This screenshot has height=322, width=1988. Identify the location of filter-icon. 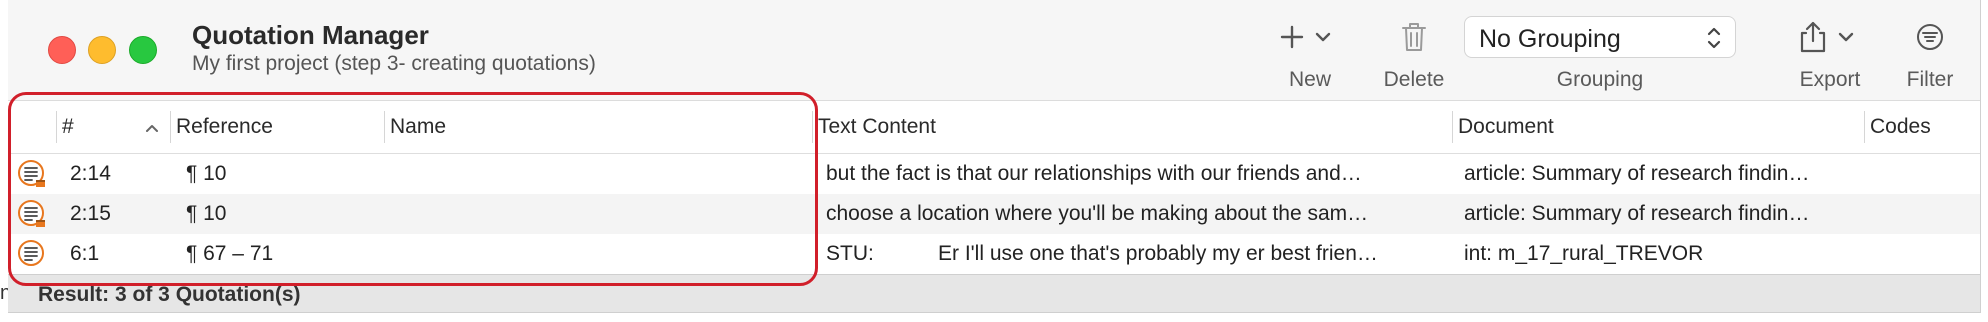
(1930, 37).